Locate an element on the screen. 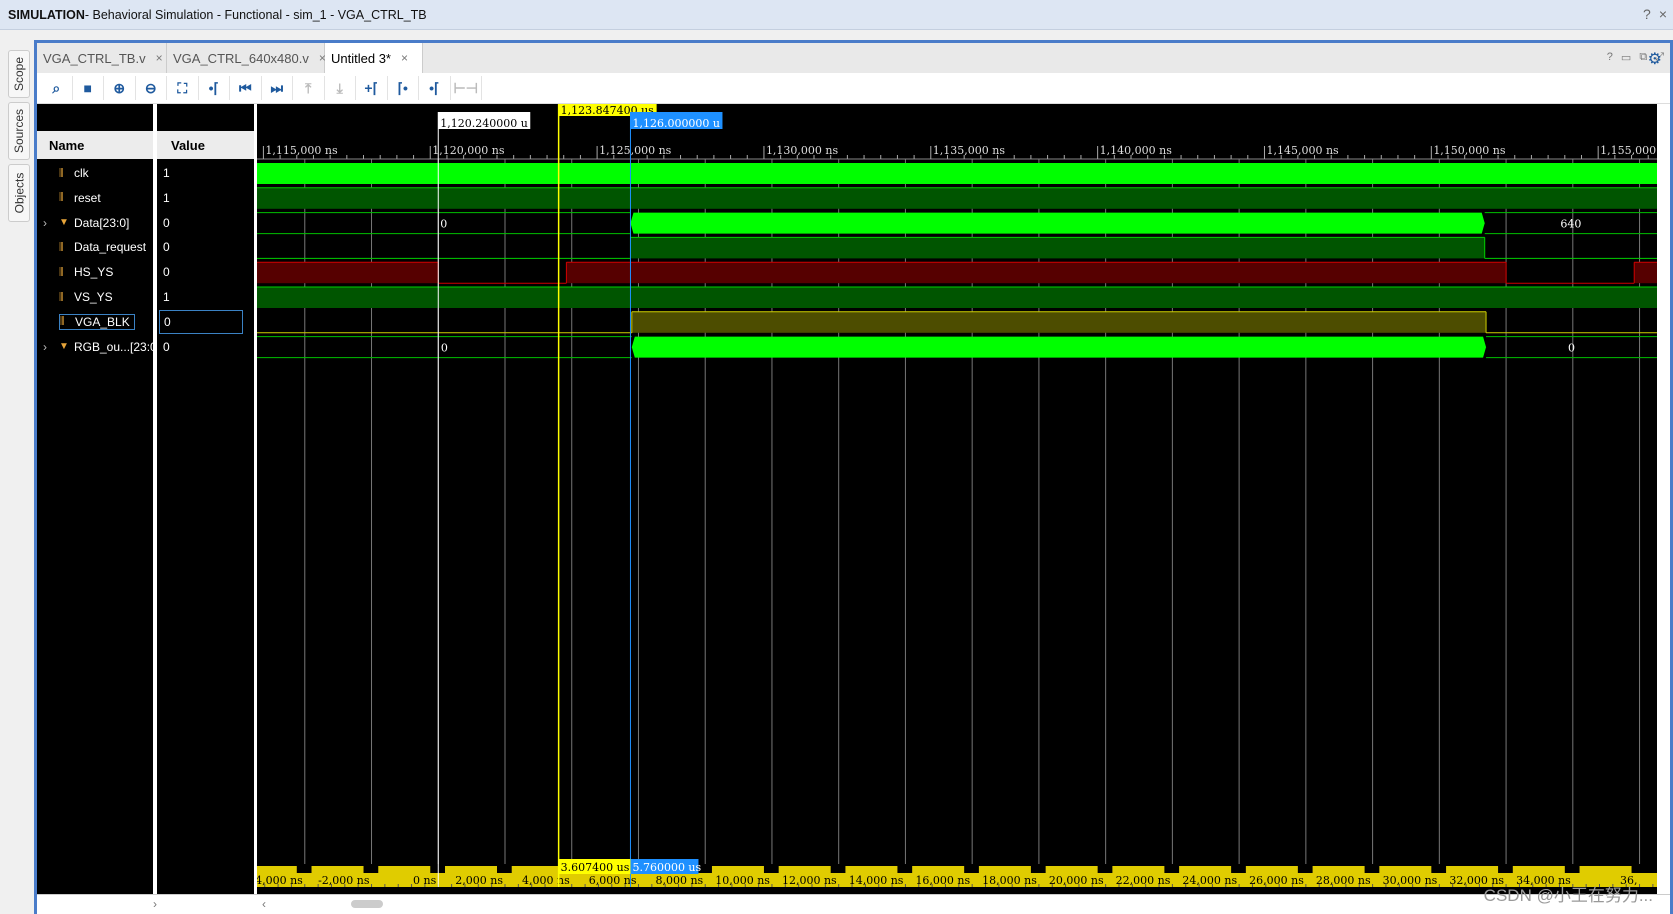 The image size is (1673, 914). bottom-ruler-label: 14,000 ns is located at coordinates (876, 880).